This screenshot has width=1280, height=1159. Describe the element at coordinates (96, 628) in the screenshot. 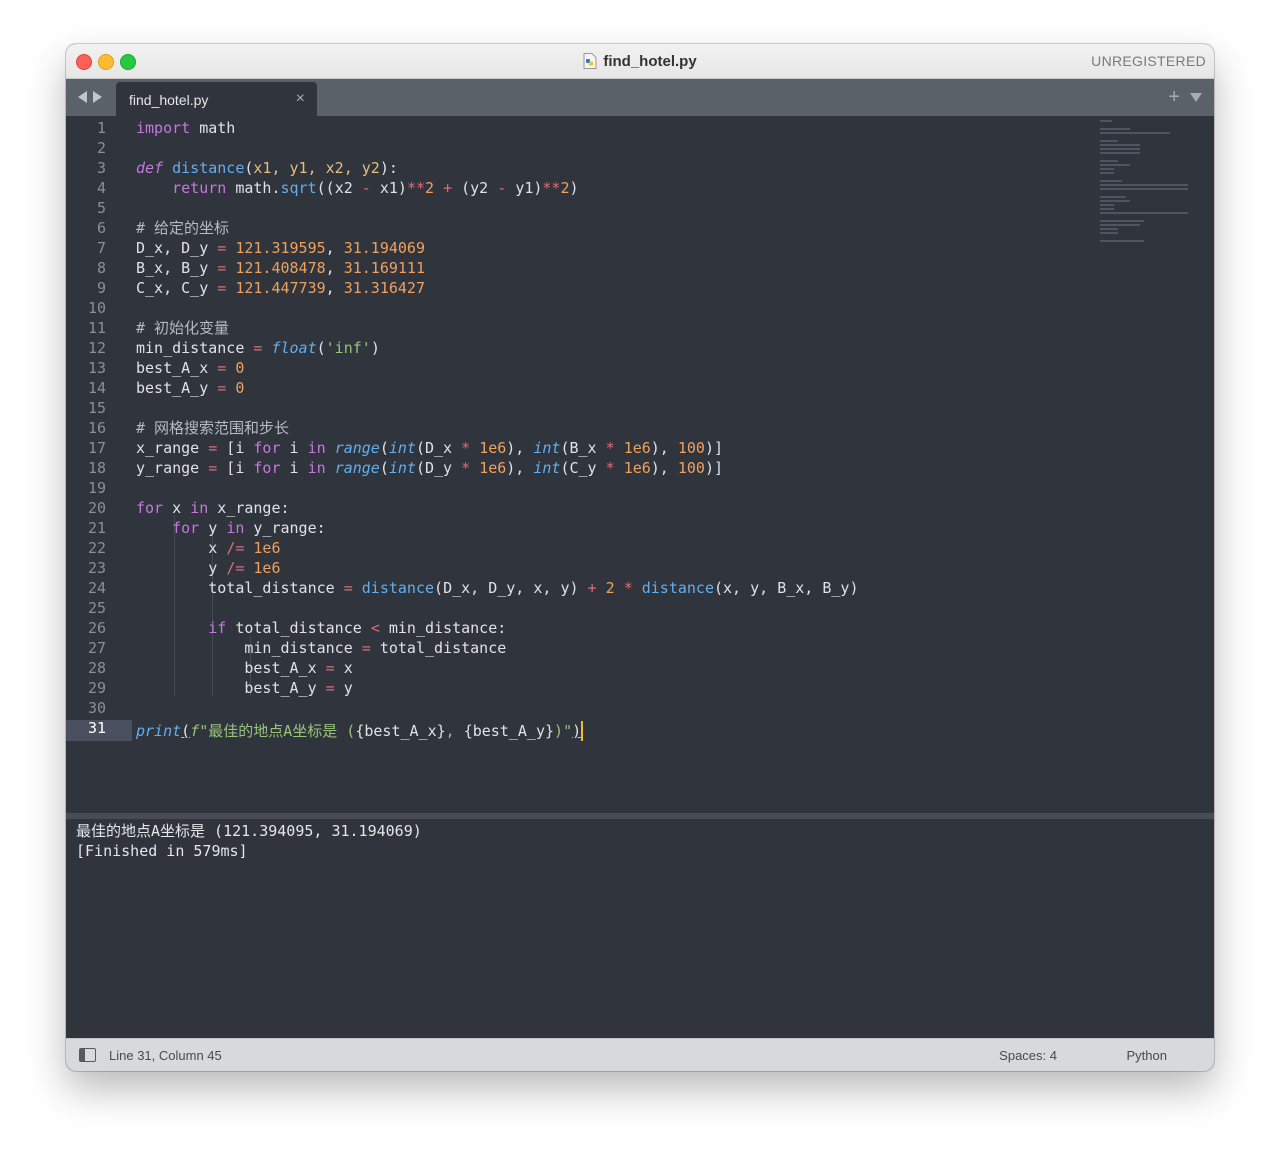

I see `line-number: 26` at that location.